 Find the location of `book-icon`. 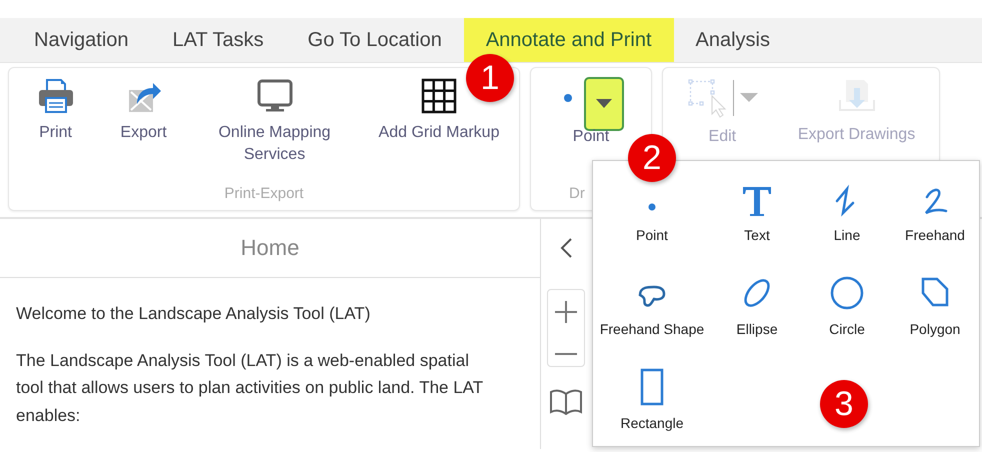

book-icon is located at coordinates (566, 402).